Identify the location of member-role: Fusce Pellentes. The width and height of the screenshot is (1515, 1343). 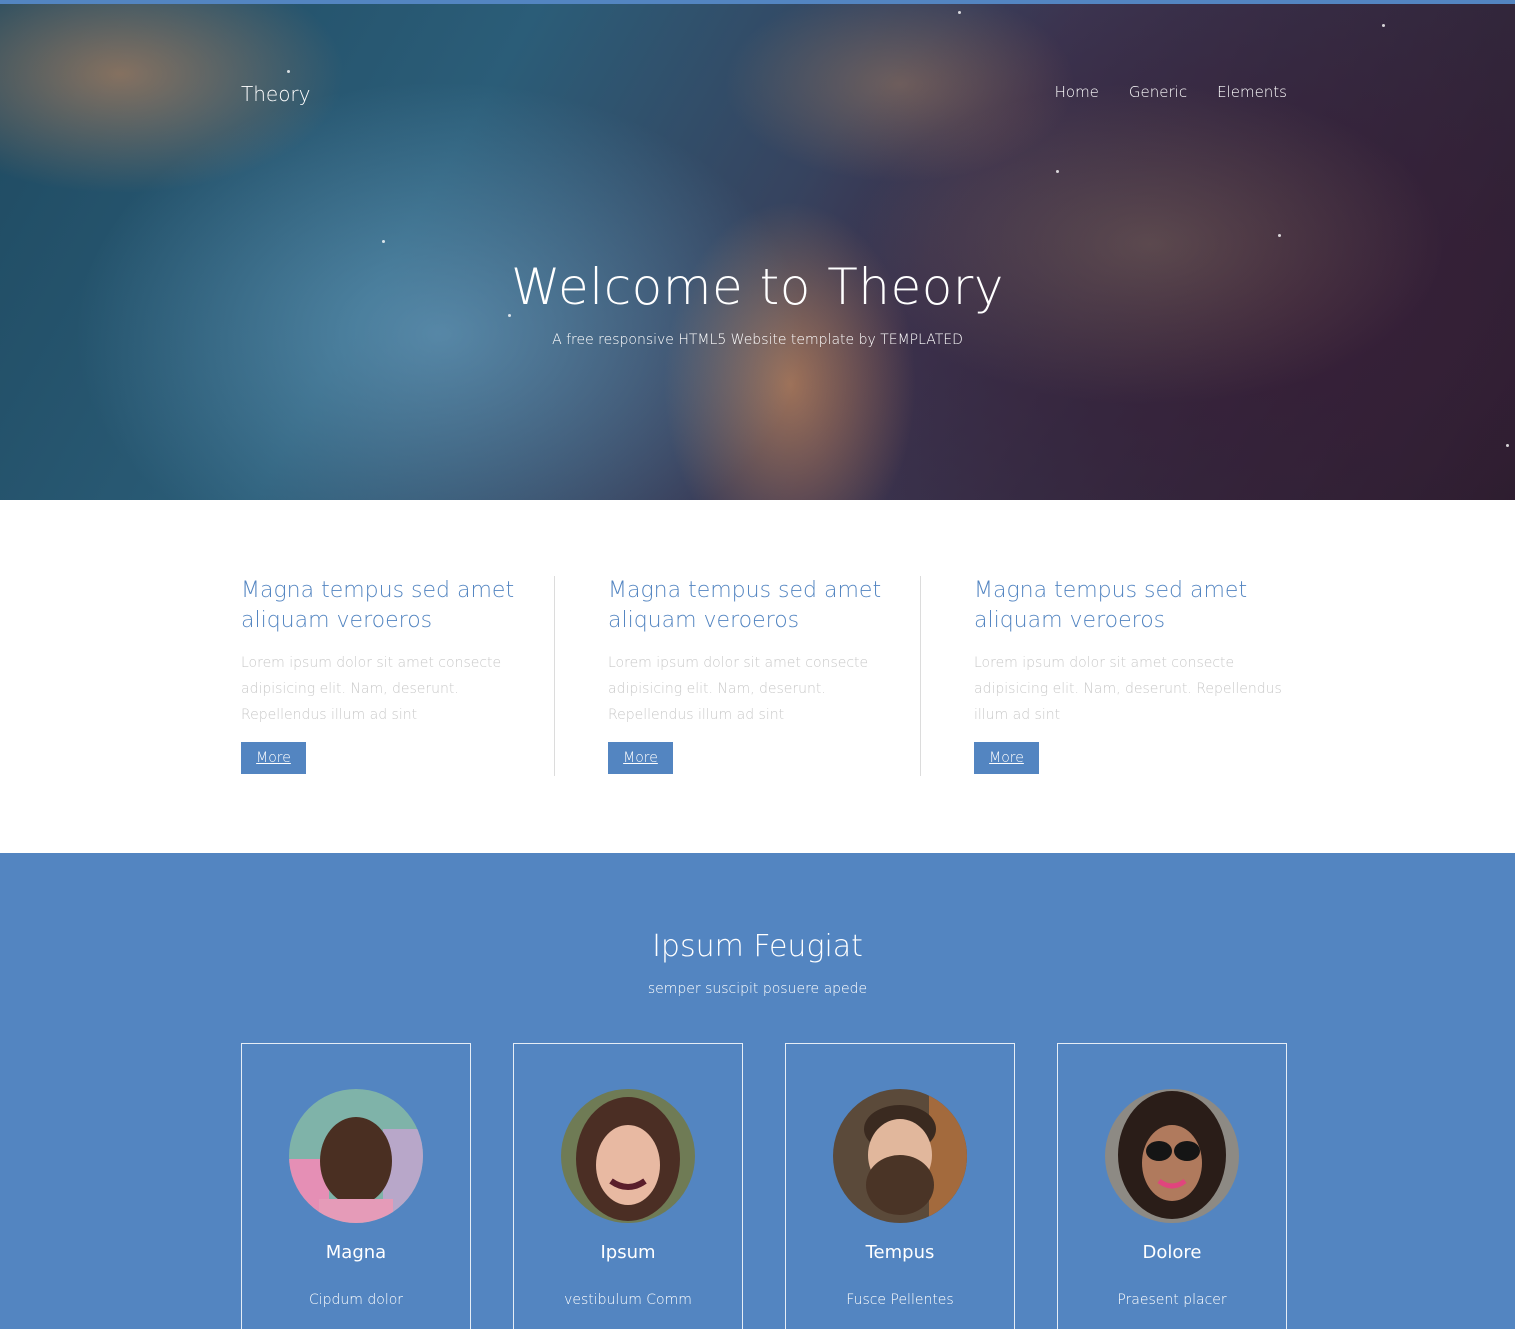
(900, 1300).